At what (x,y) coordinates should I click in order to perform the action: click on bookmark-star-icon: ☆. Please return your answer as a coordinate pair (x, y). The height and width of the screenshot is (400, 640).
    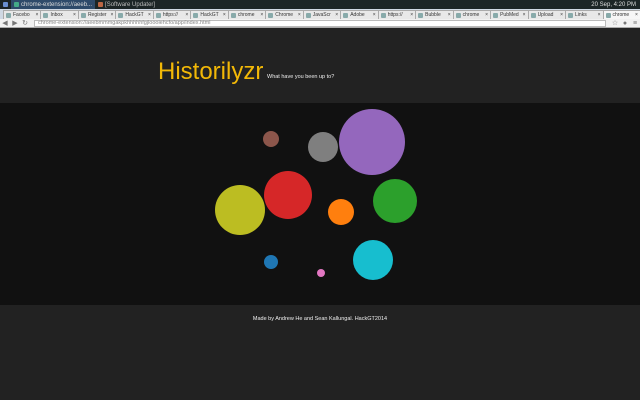
    Looking at the image, I should click on (615, 23).